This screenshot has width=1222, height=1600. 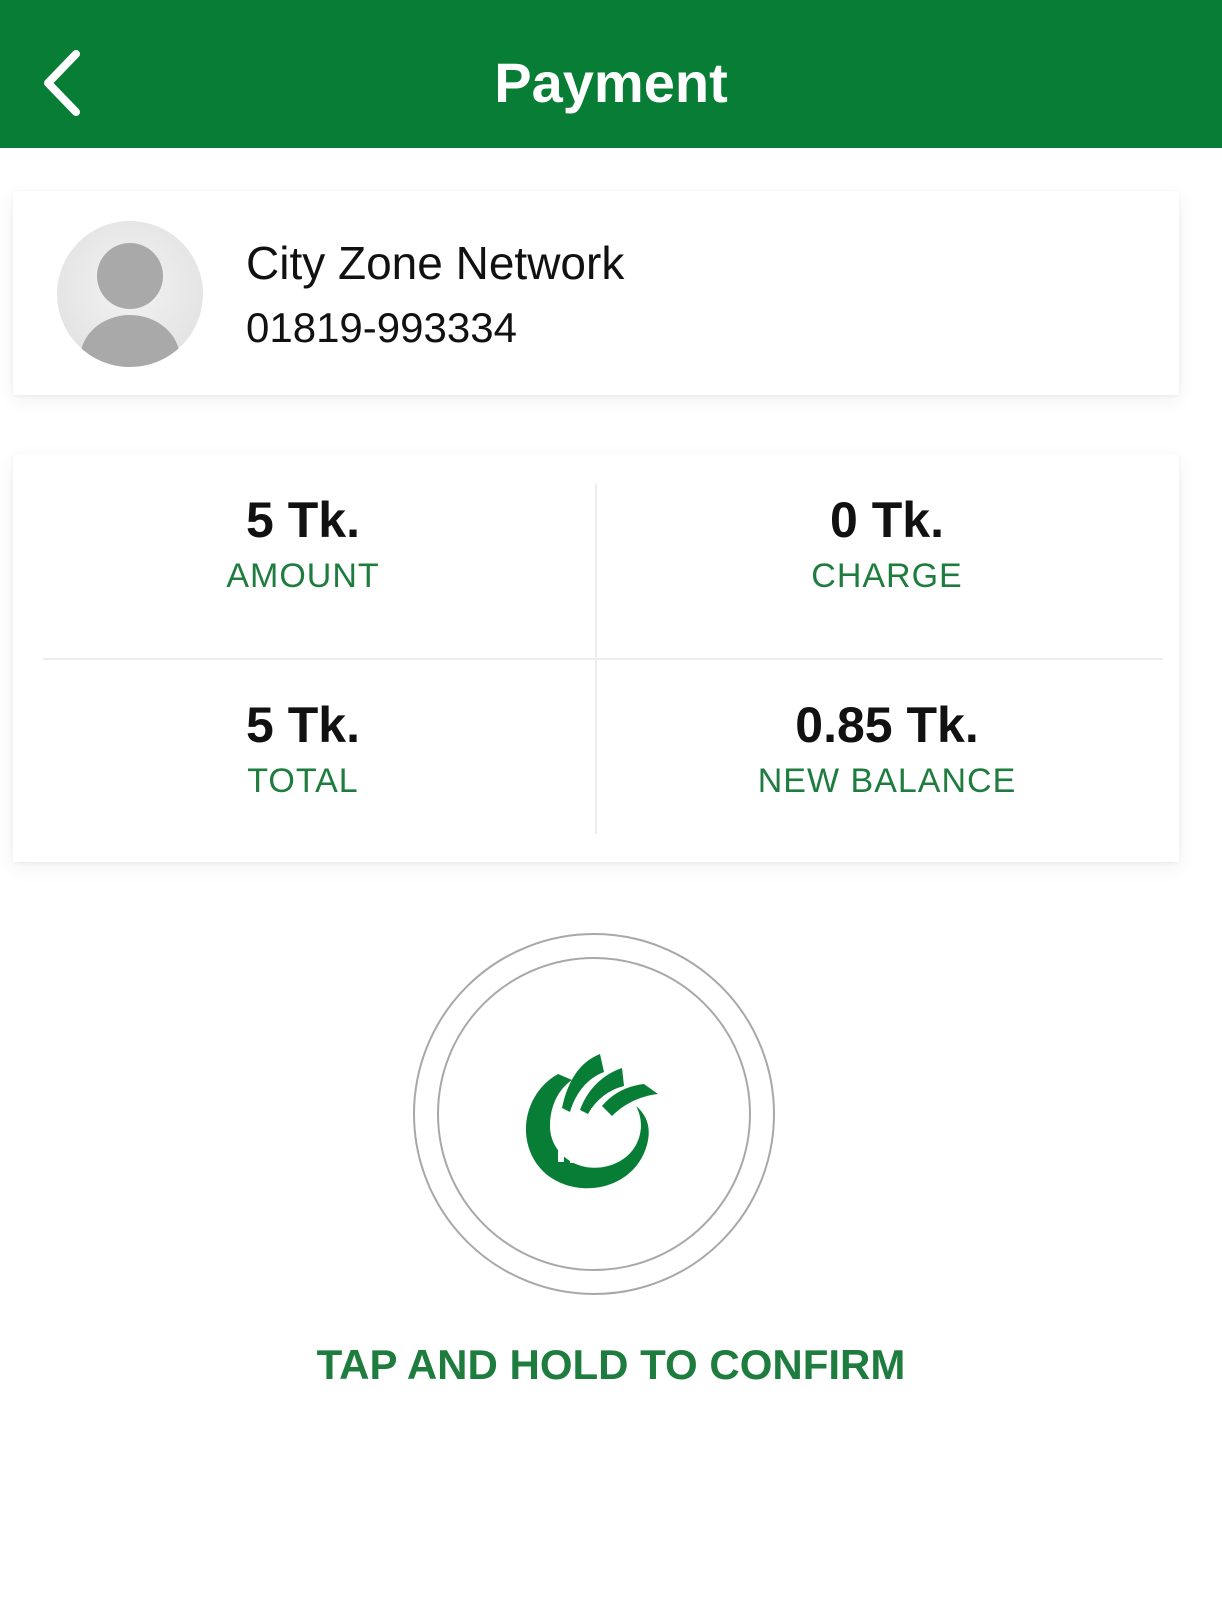 I want to click on total-cell: 5 Tk. TOTAL, so click(x=303, y=748).